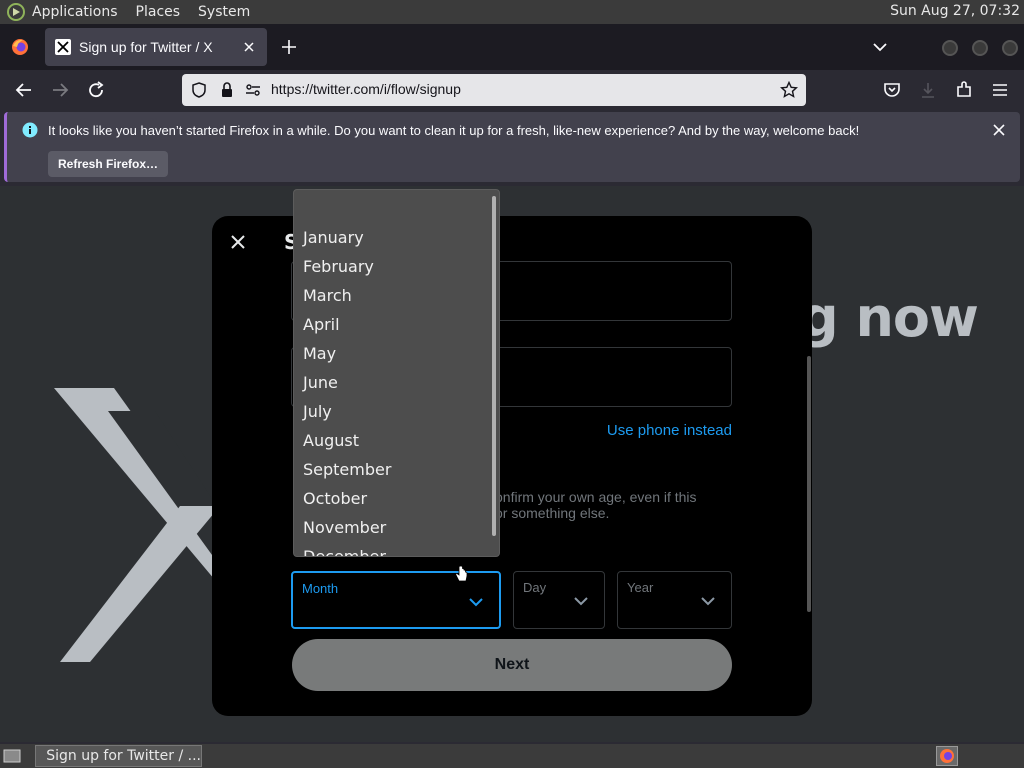 Image resolution: width=1024 pixels, height=768 pixels. I want to click on hand-cursor-icon, so click(461, 574).